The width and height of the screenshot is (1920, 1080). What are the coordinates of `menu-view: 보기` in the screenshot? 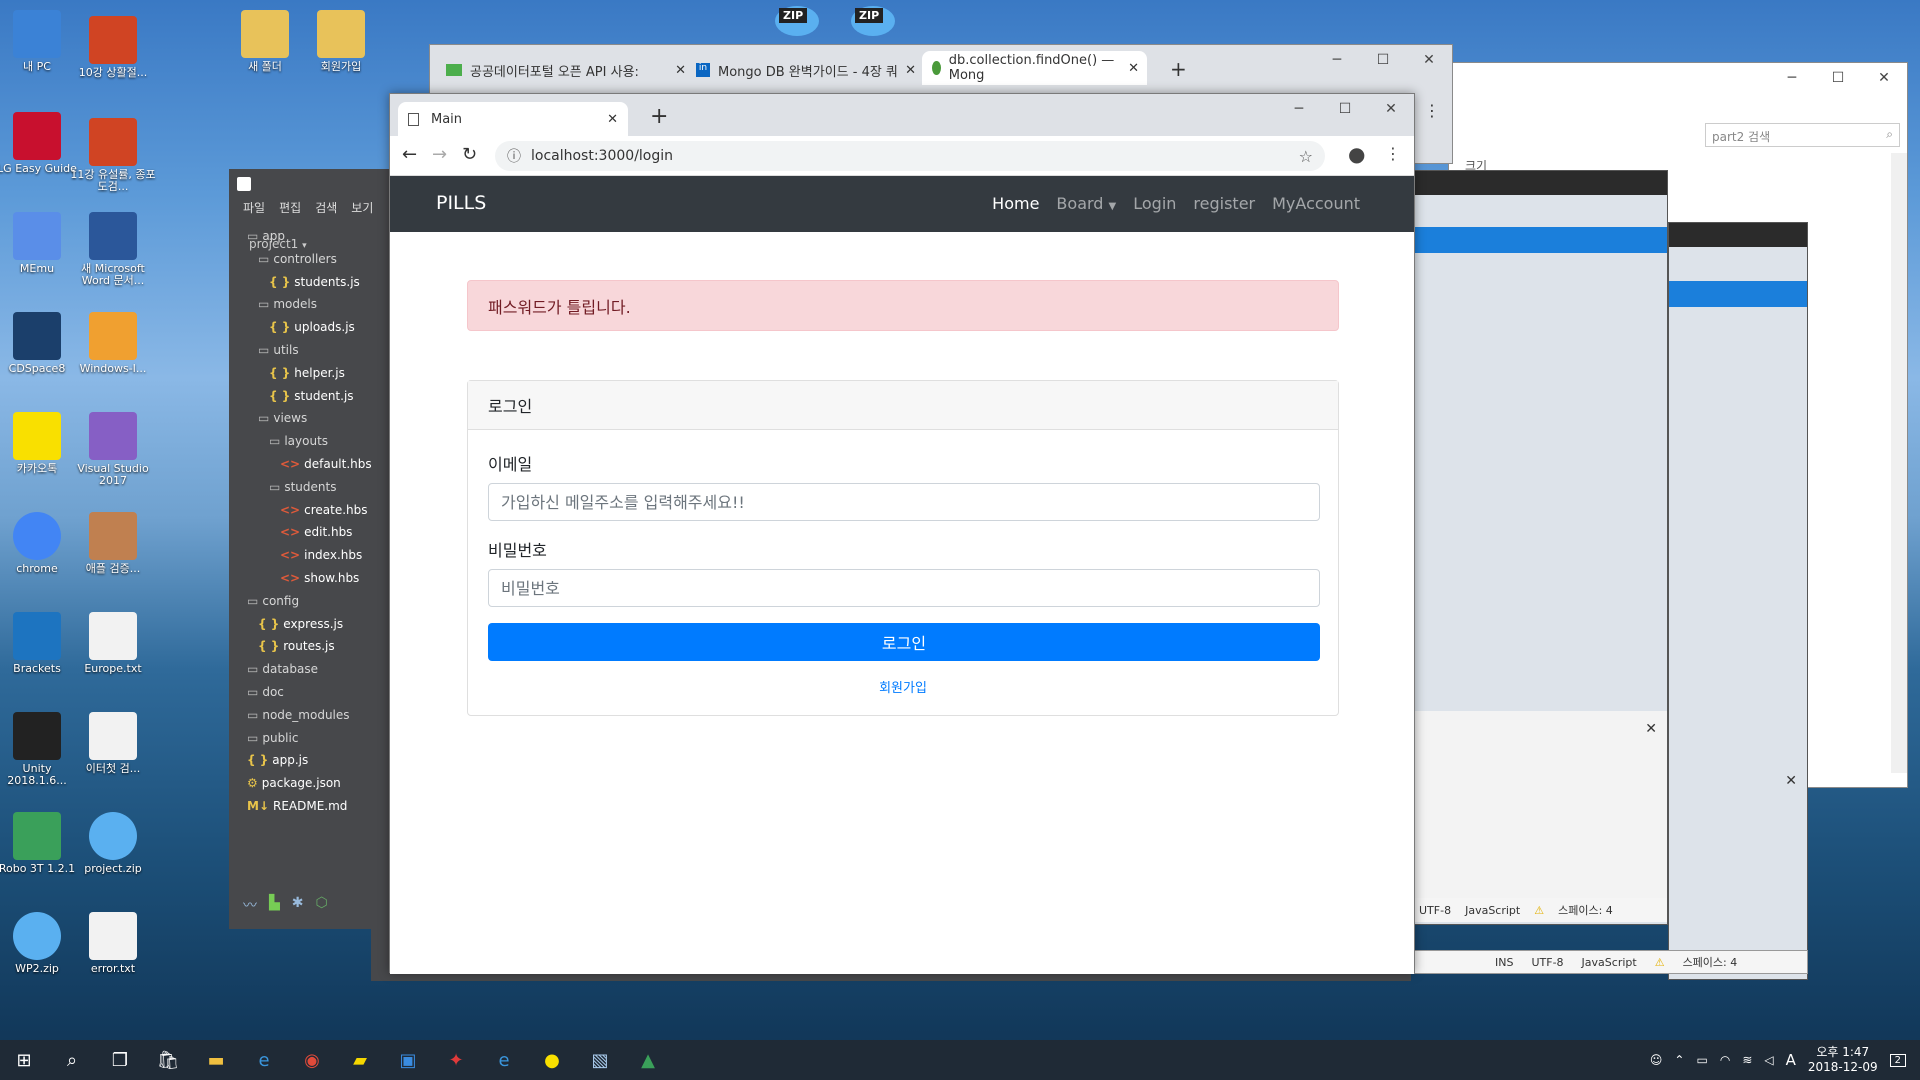 It's located at (362, 207).